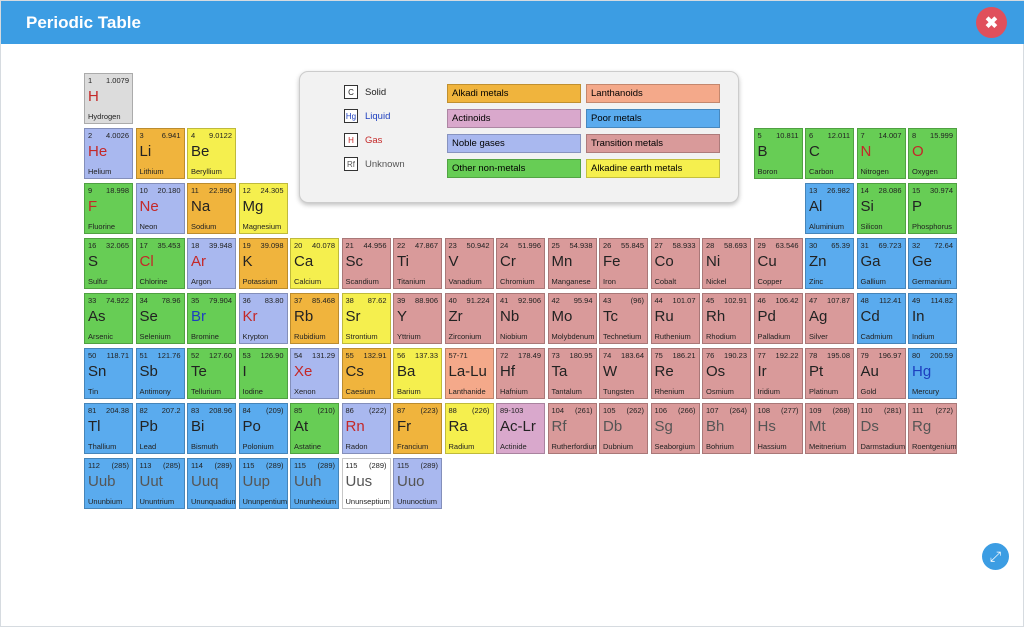 The image size is (1024, 628). Describe the element at coordinates (108, 98) in the screenshot. I see `element-cell-h: 1 1.0079 H Hydrogen` at that location.